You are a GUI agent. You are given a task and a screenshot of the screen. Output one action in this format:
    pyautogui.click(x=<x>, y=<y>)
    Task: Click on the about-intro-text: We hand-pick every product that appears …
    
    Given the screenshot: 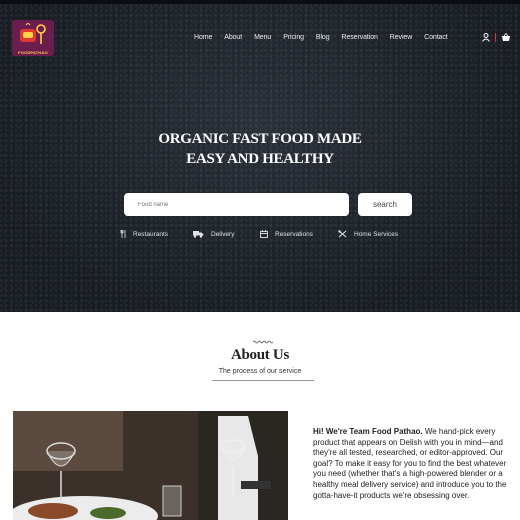 What is the action you would take?
    pyautogui.click(x=410, y=463)
    